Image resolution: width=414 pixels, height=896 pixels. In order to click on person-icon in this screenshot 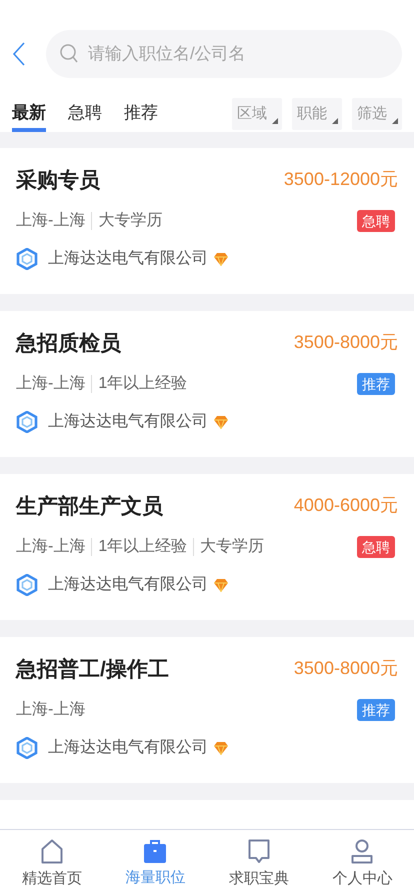, I will do `click(362, 851)`.